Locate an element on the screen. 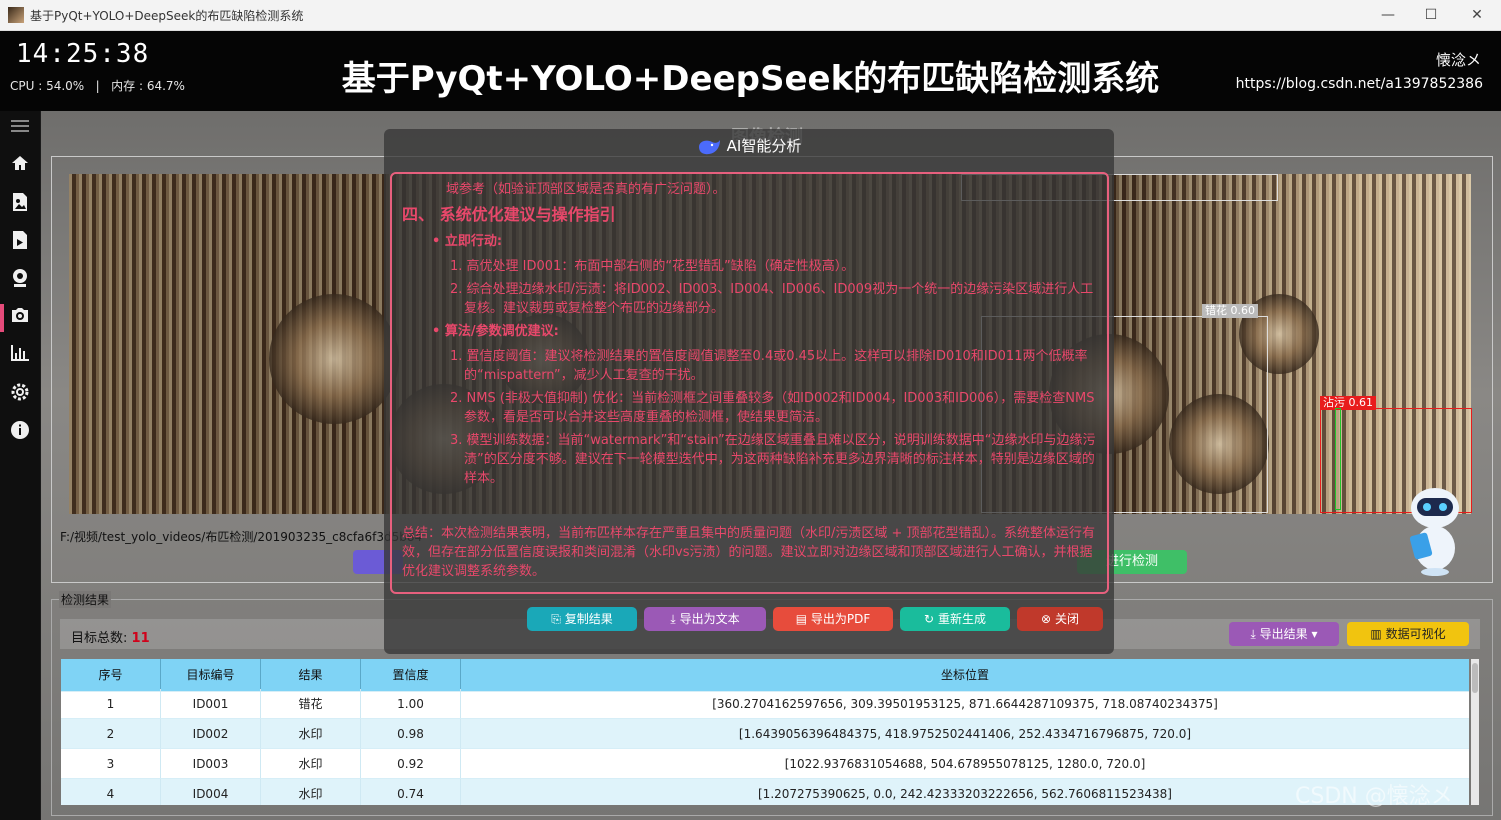 The image size is (1501, 820). export-results-button: ⤓ 导出结果 ▾ is located at coordinates (1284, 634).